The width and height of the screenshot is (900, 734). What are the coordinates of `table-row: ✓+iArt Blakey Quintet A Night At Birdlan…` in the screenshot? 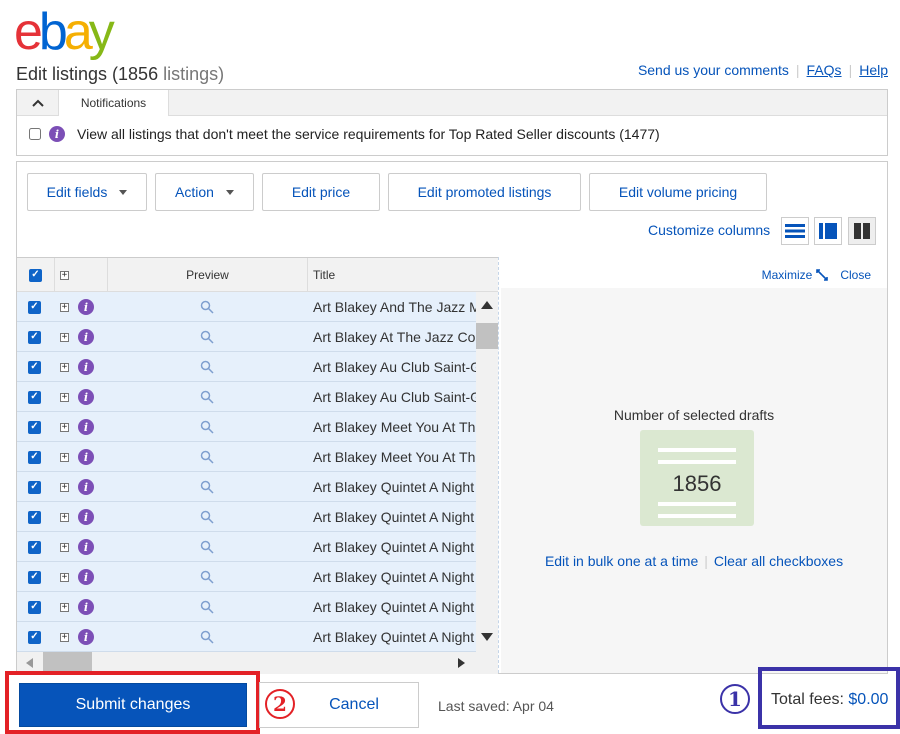 It's located at (246, 637).